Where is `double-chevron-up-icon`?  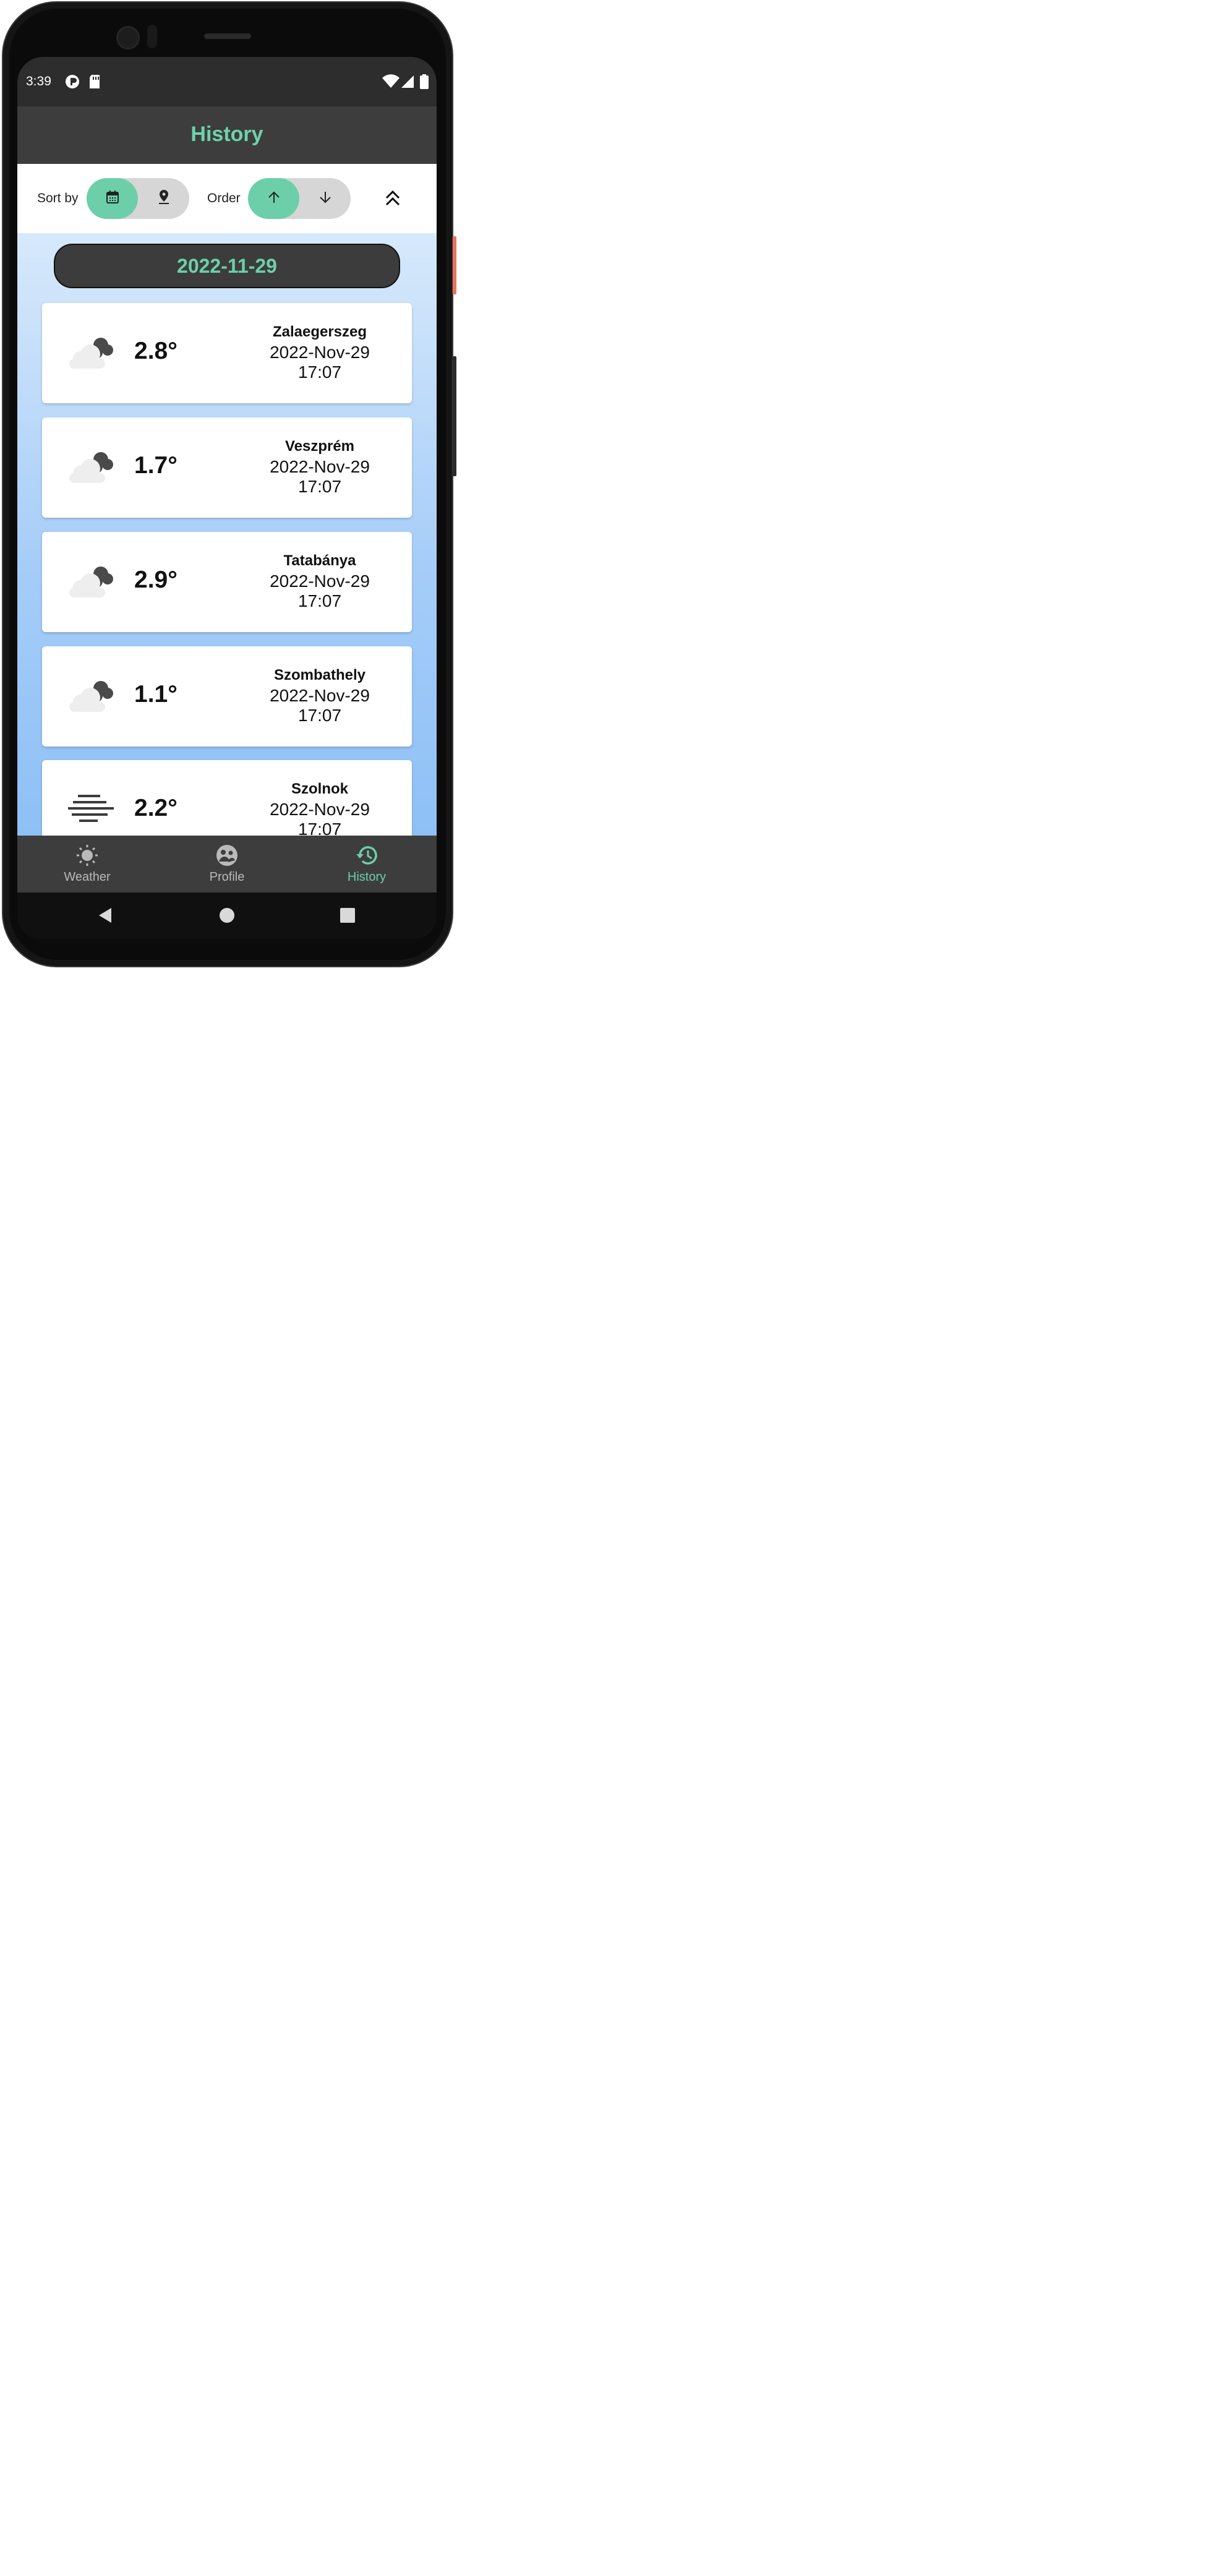
double-chevron-up-icon is located at coordinates (393, 199).